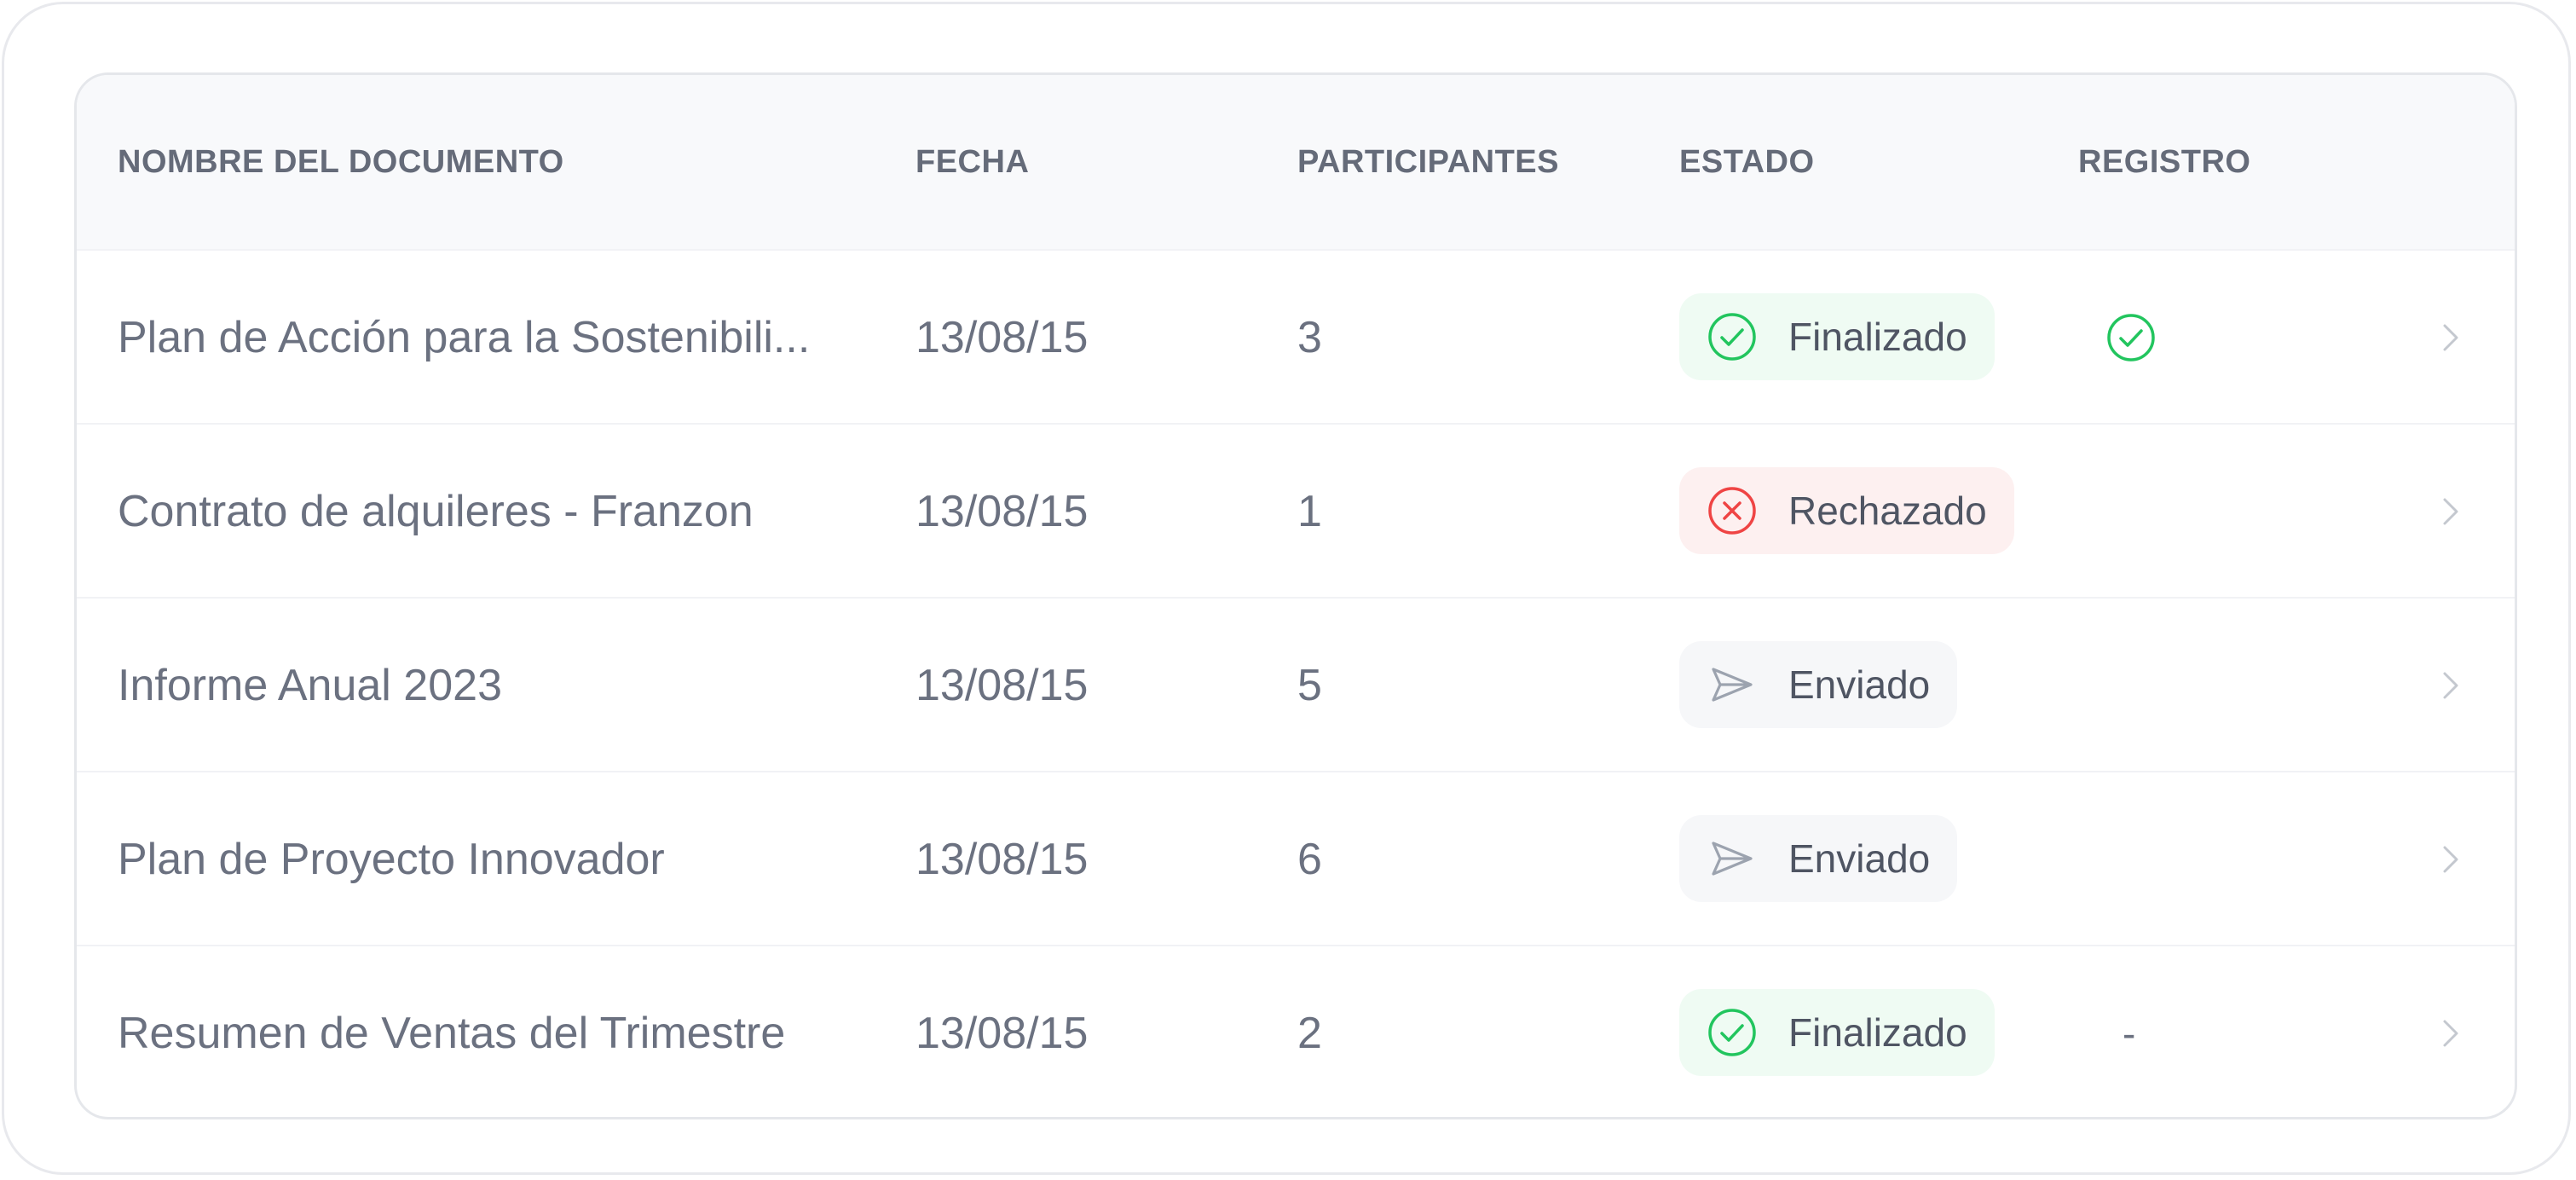 Image resolution: width=2576 pixels, height=1180 pixels. Describe the element at coordinates (452, 1033) in the screenshot. I see `document-name: Resumen de Ventas del Trimestre` at that location.